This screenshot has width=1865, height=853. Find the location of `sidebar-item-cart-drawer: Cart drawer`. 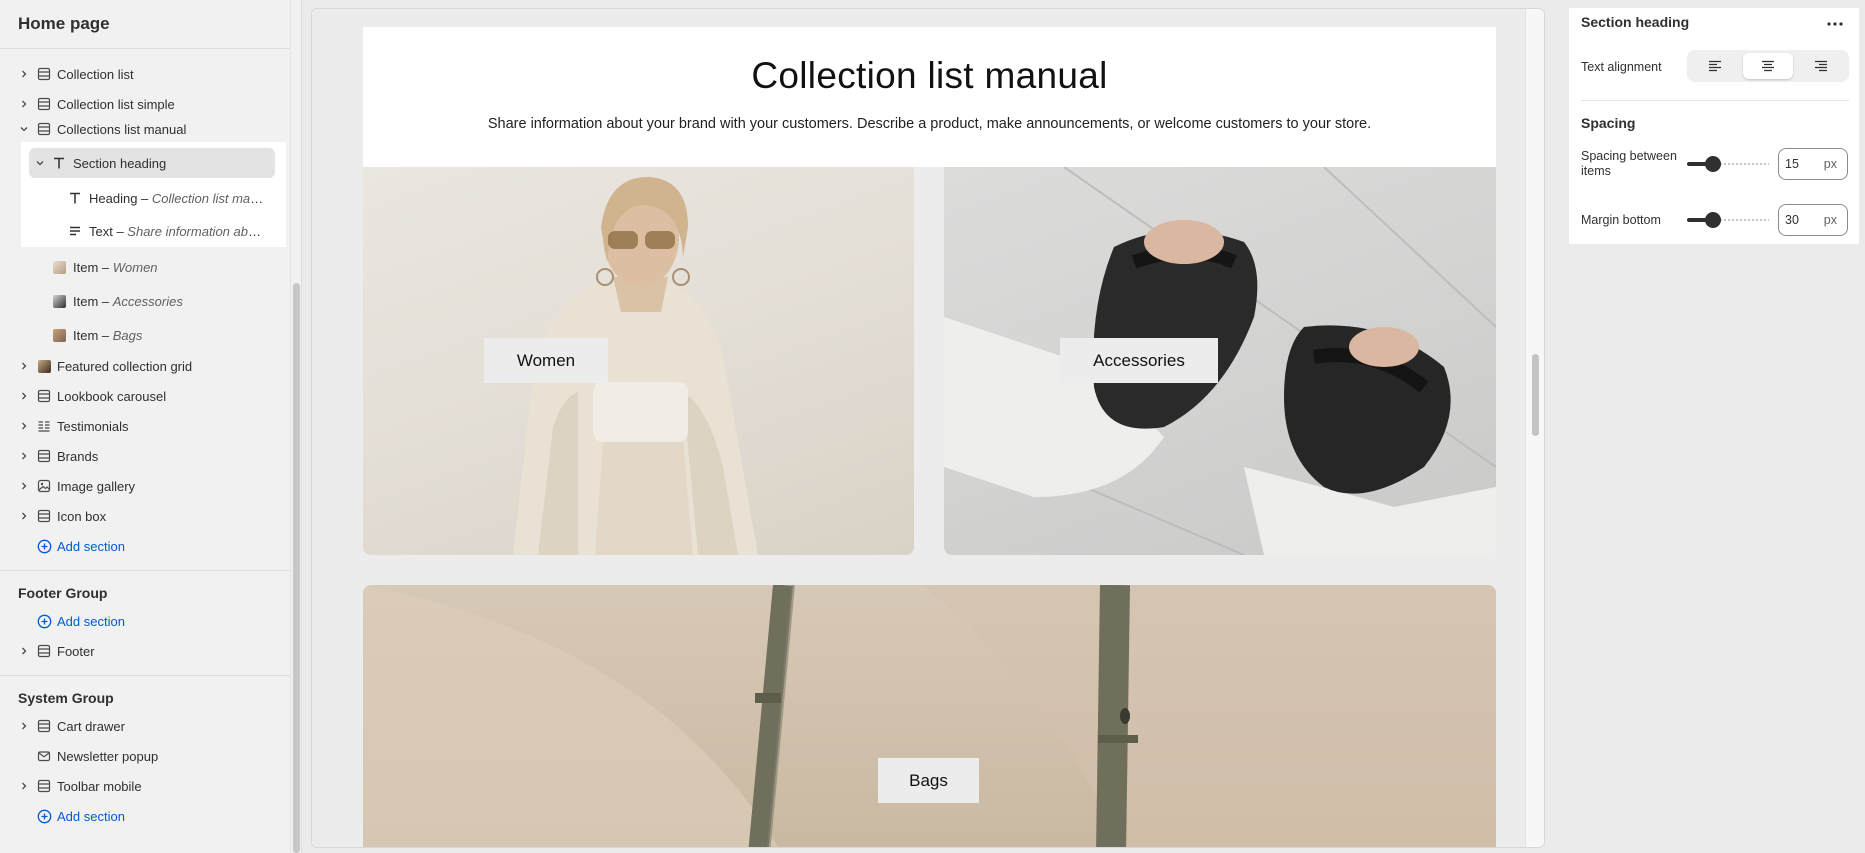

sidebar-item-cart-drawer: Cart drawer is located at coordinates (145, 726).